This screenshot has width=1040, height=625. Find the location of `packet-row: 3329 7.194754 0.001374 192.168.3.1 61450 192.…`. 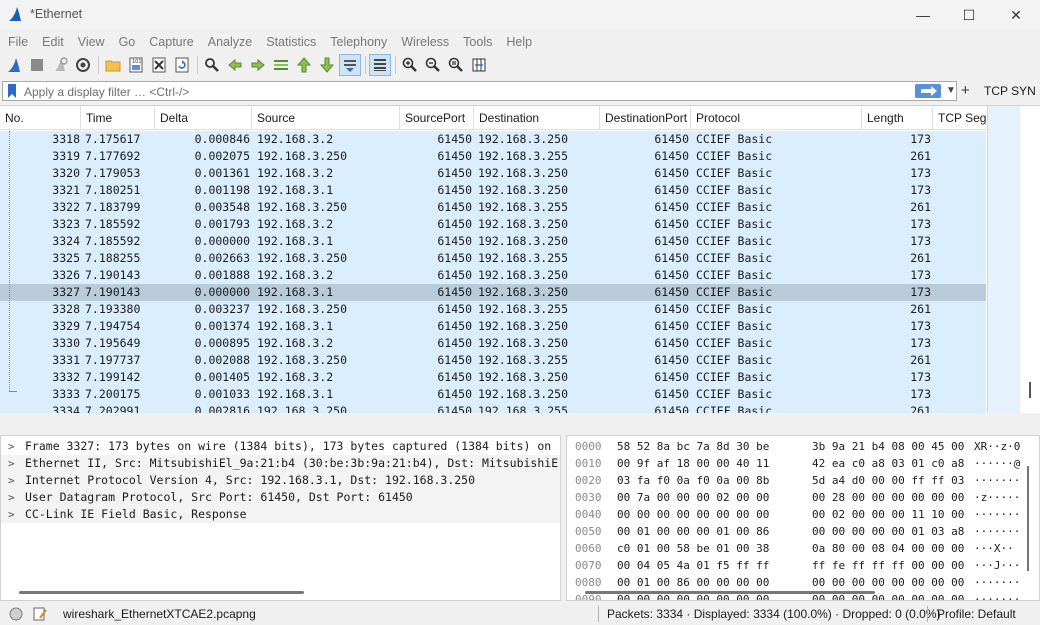

packet-row: 3329 7.194754 0.001374 192.168.3.1 61450 192.… is located at coordinates (493, 326).